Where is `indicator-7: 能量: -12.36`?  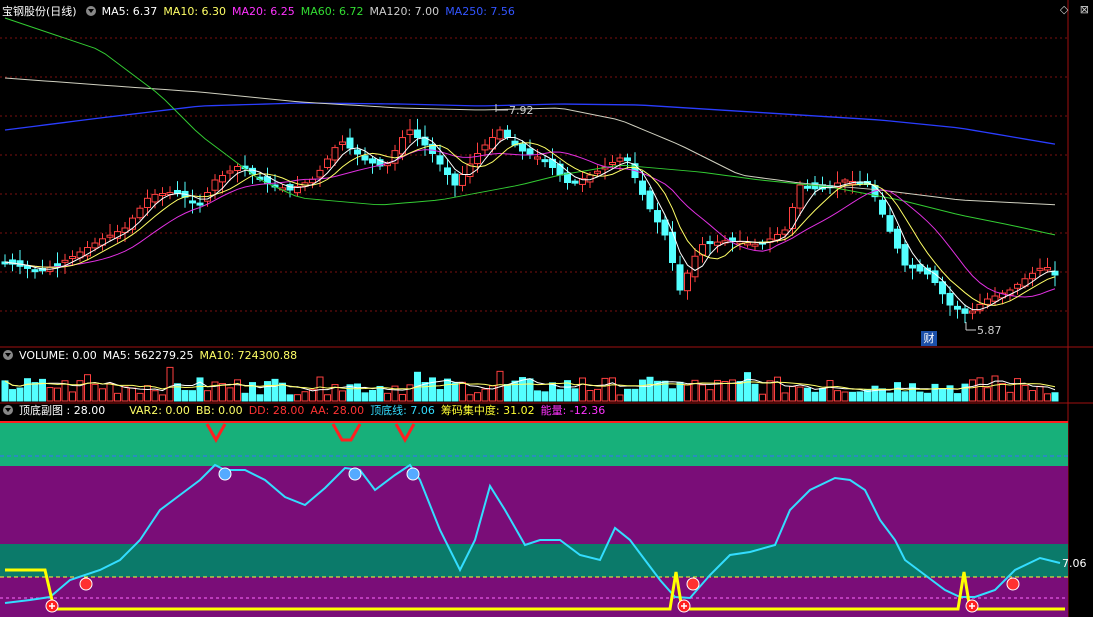 indicator-7: 能量: -12.36 is located at coordinates (573, 410).